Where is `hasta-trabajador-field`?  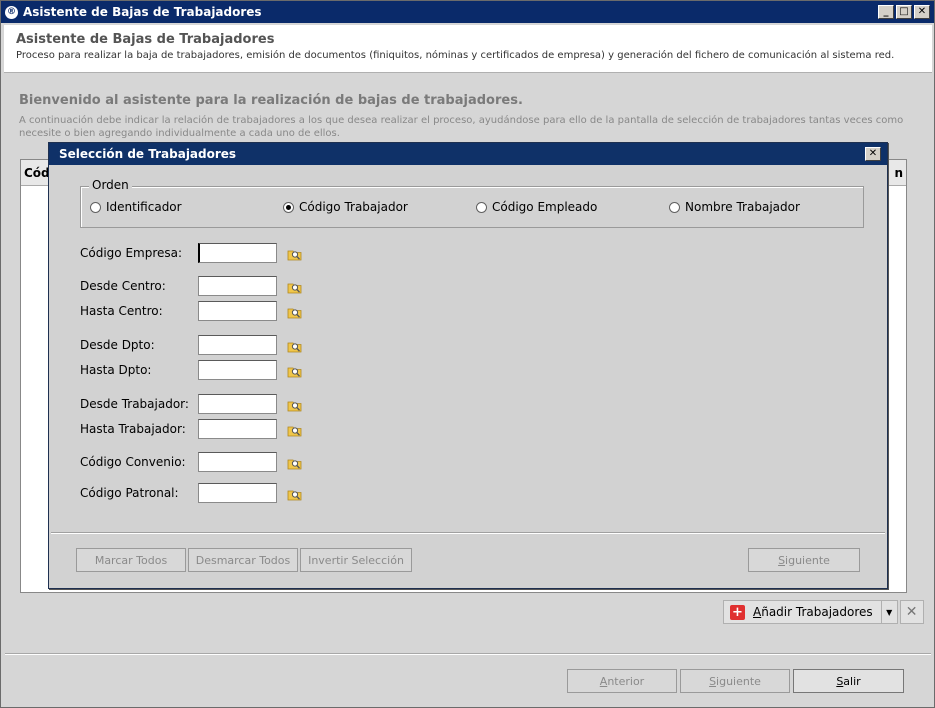 hasta-trabajador-field is located at coordinates (237, 429).